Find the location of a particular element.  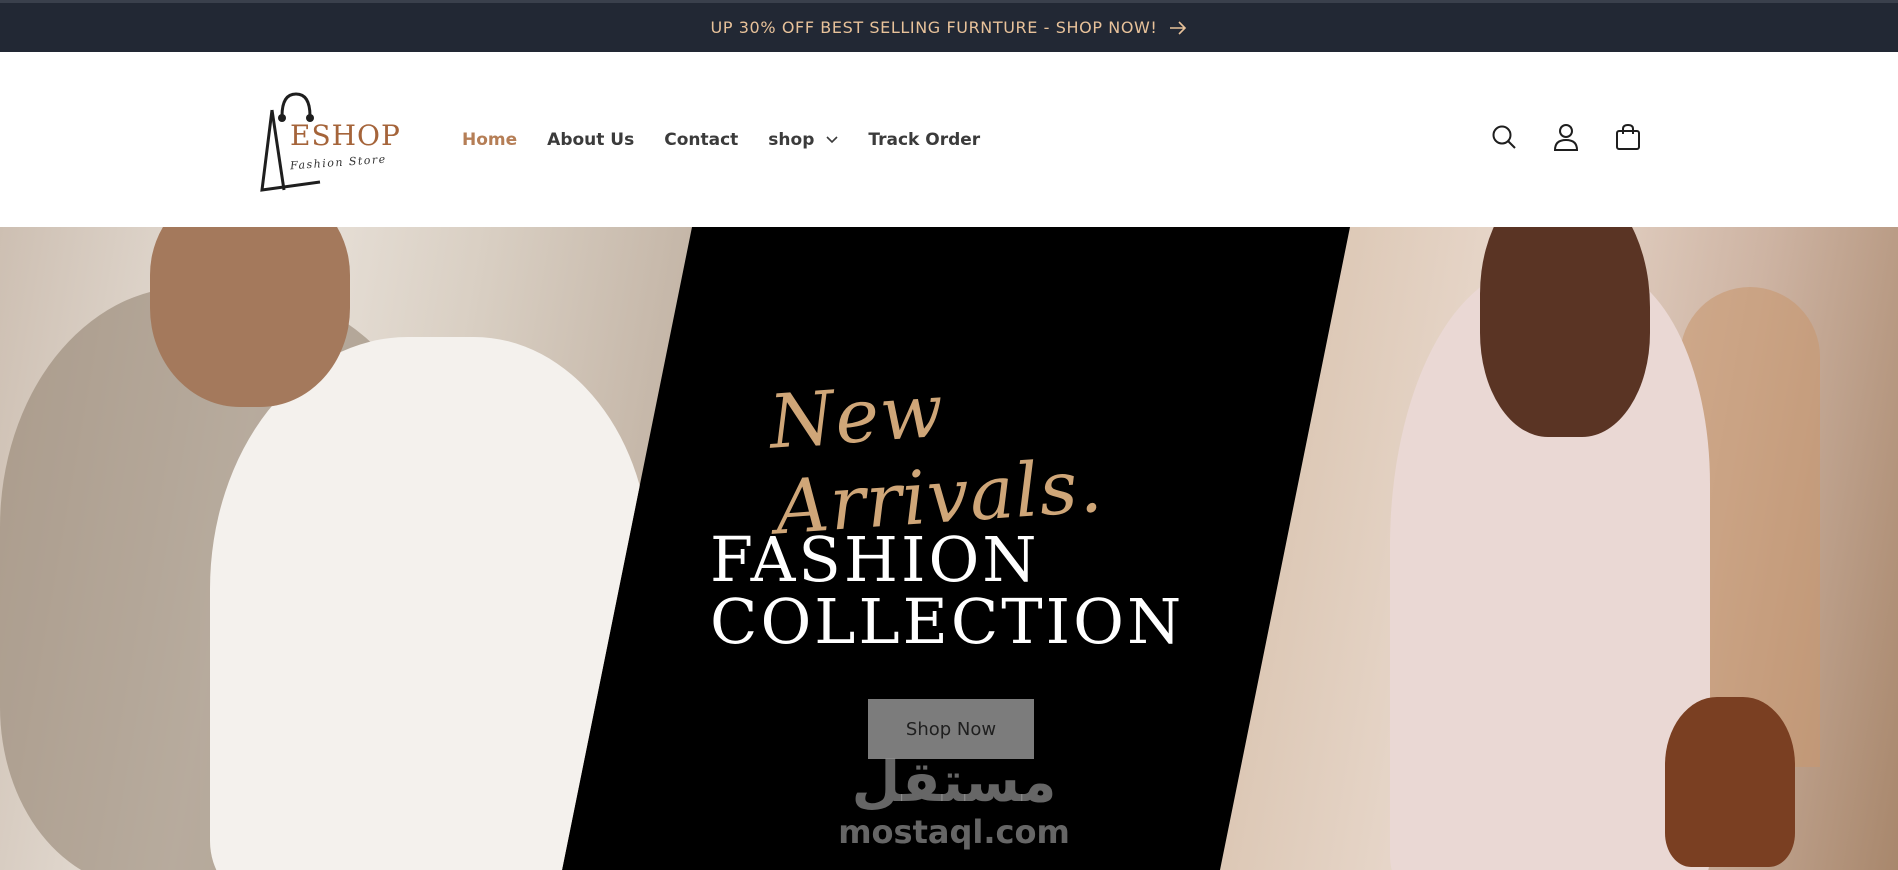

nav-contact: Contact is located at coordinates (701, 140).